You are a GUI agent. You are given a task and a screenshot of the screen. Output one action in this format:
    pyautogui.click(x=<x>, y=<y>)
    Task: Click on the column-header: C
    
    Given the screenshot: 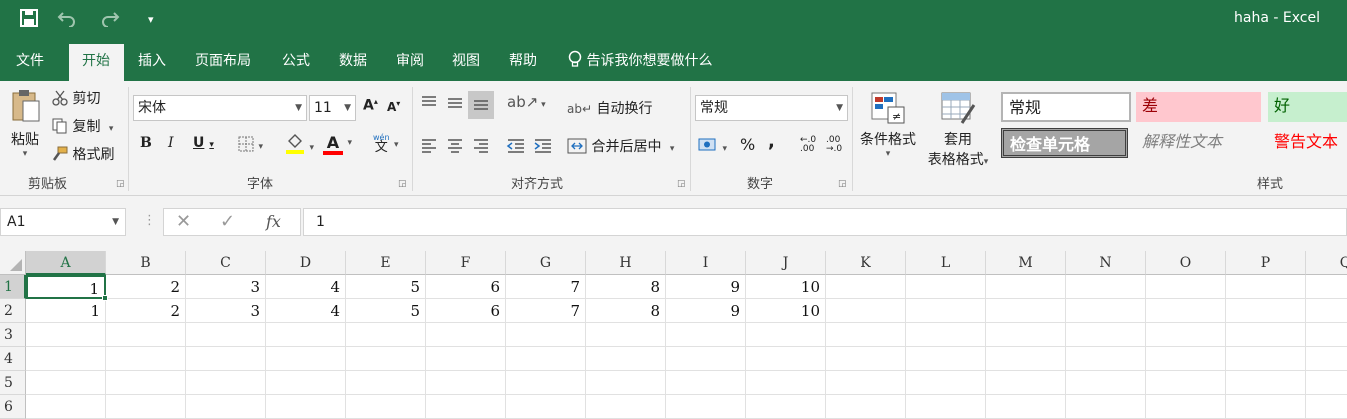 What is the action you would take?
    pyautogui.click(x=226, y=263)
    